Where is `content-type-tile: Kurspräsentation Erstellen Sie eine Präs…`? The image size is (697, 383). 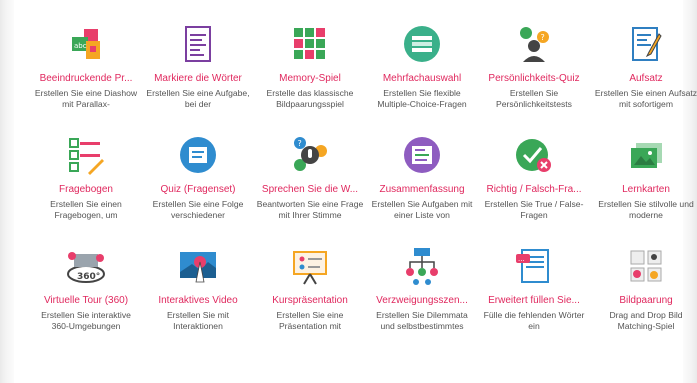 content-type-tile: Kurspräsentation Erstellen Sie eine Präs… is located at coordinates (310, 296).